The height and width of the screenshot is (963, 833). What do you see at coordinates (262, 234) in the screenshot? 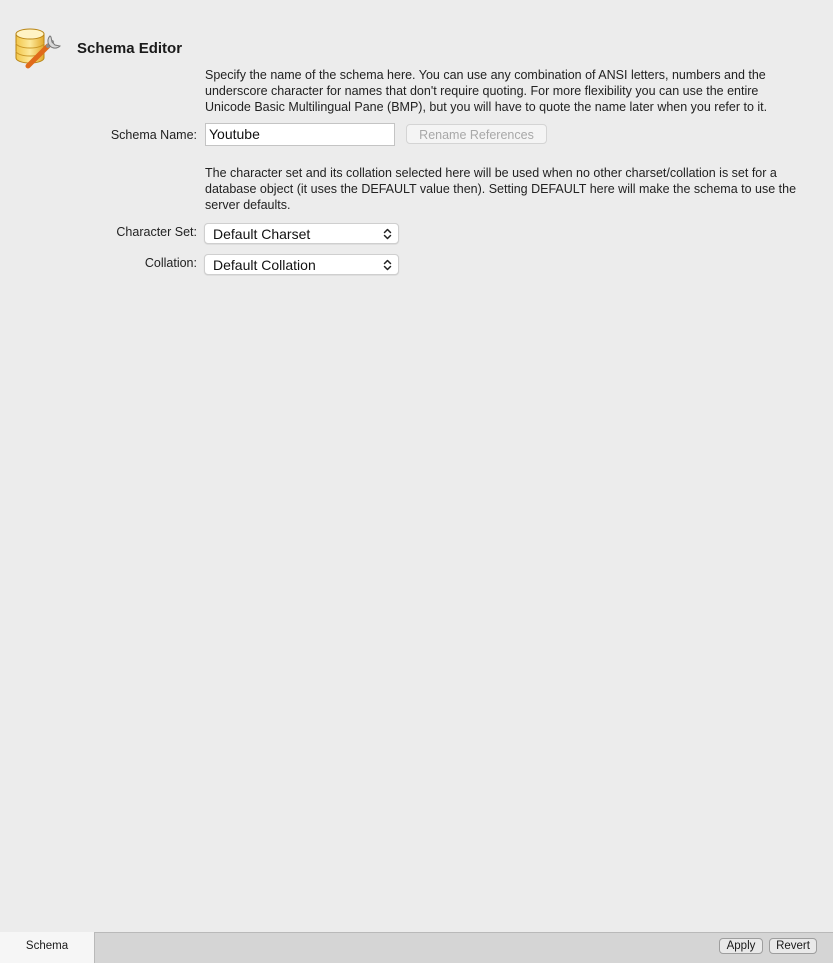
I see `character-set-value: Default Charset` at bounding box center [262, 234].